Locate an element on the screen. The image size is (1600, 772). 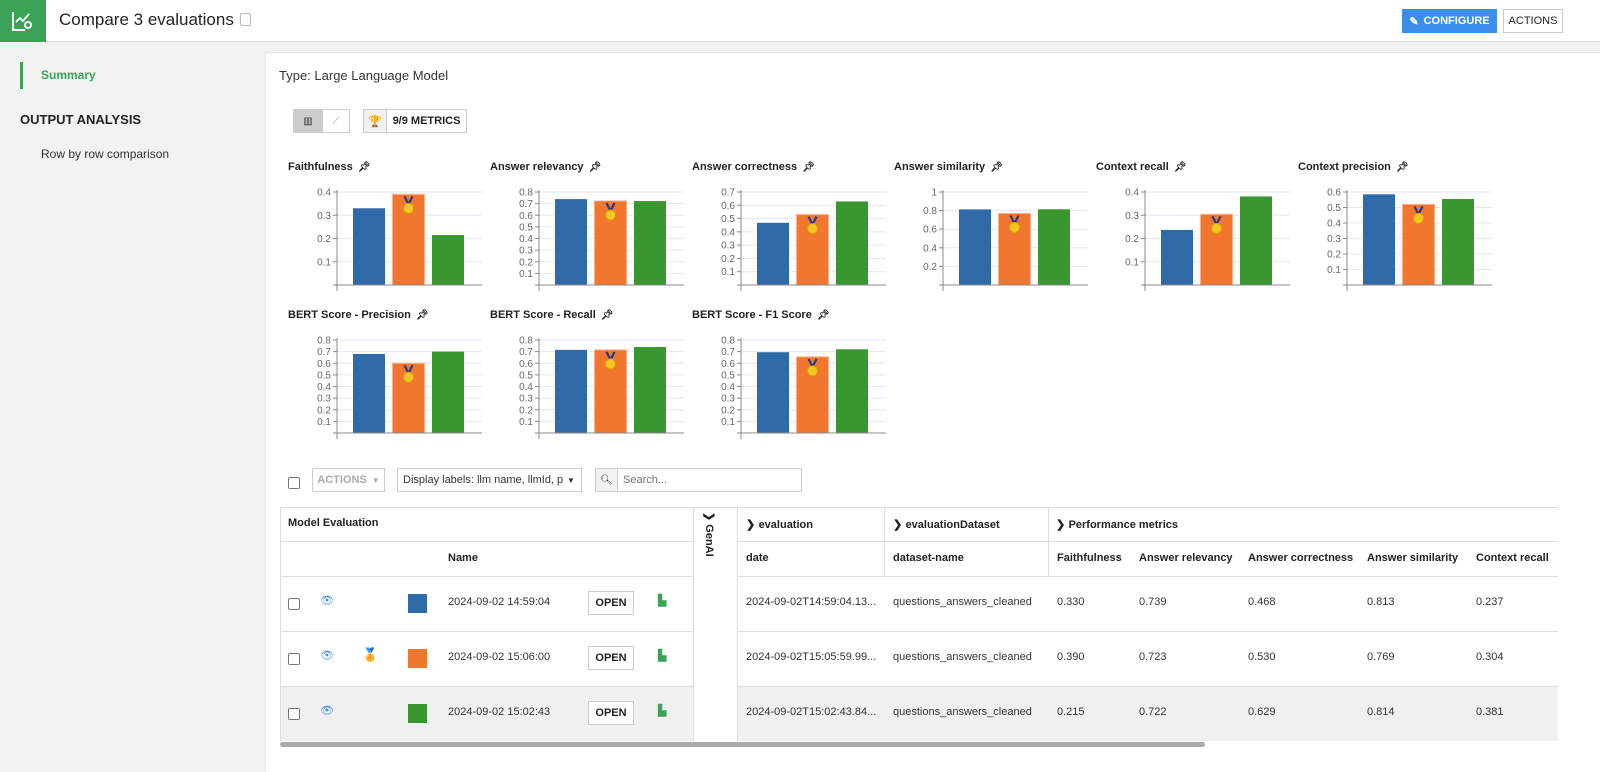
evaluation-name: 2024-09-02 15:02:43 is located at coordinates (499, 712).